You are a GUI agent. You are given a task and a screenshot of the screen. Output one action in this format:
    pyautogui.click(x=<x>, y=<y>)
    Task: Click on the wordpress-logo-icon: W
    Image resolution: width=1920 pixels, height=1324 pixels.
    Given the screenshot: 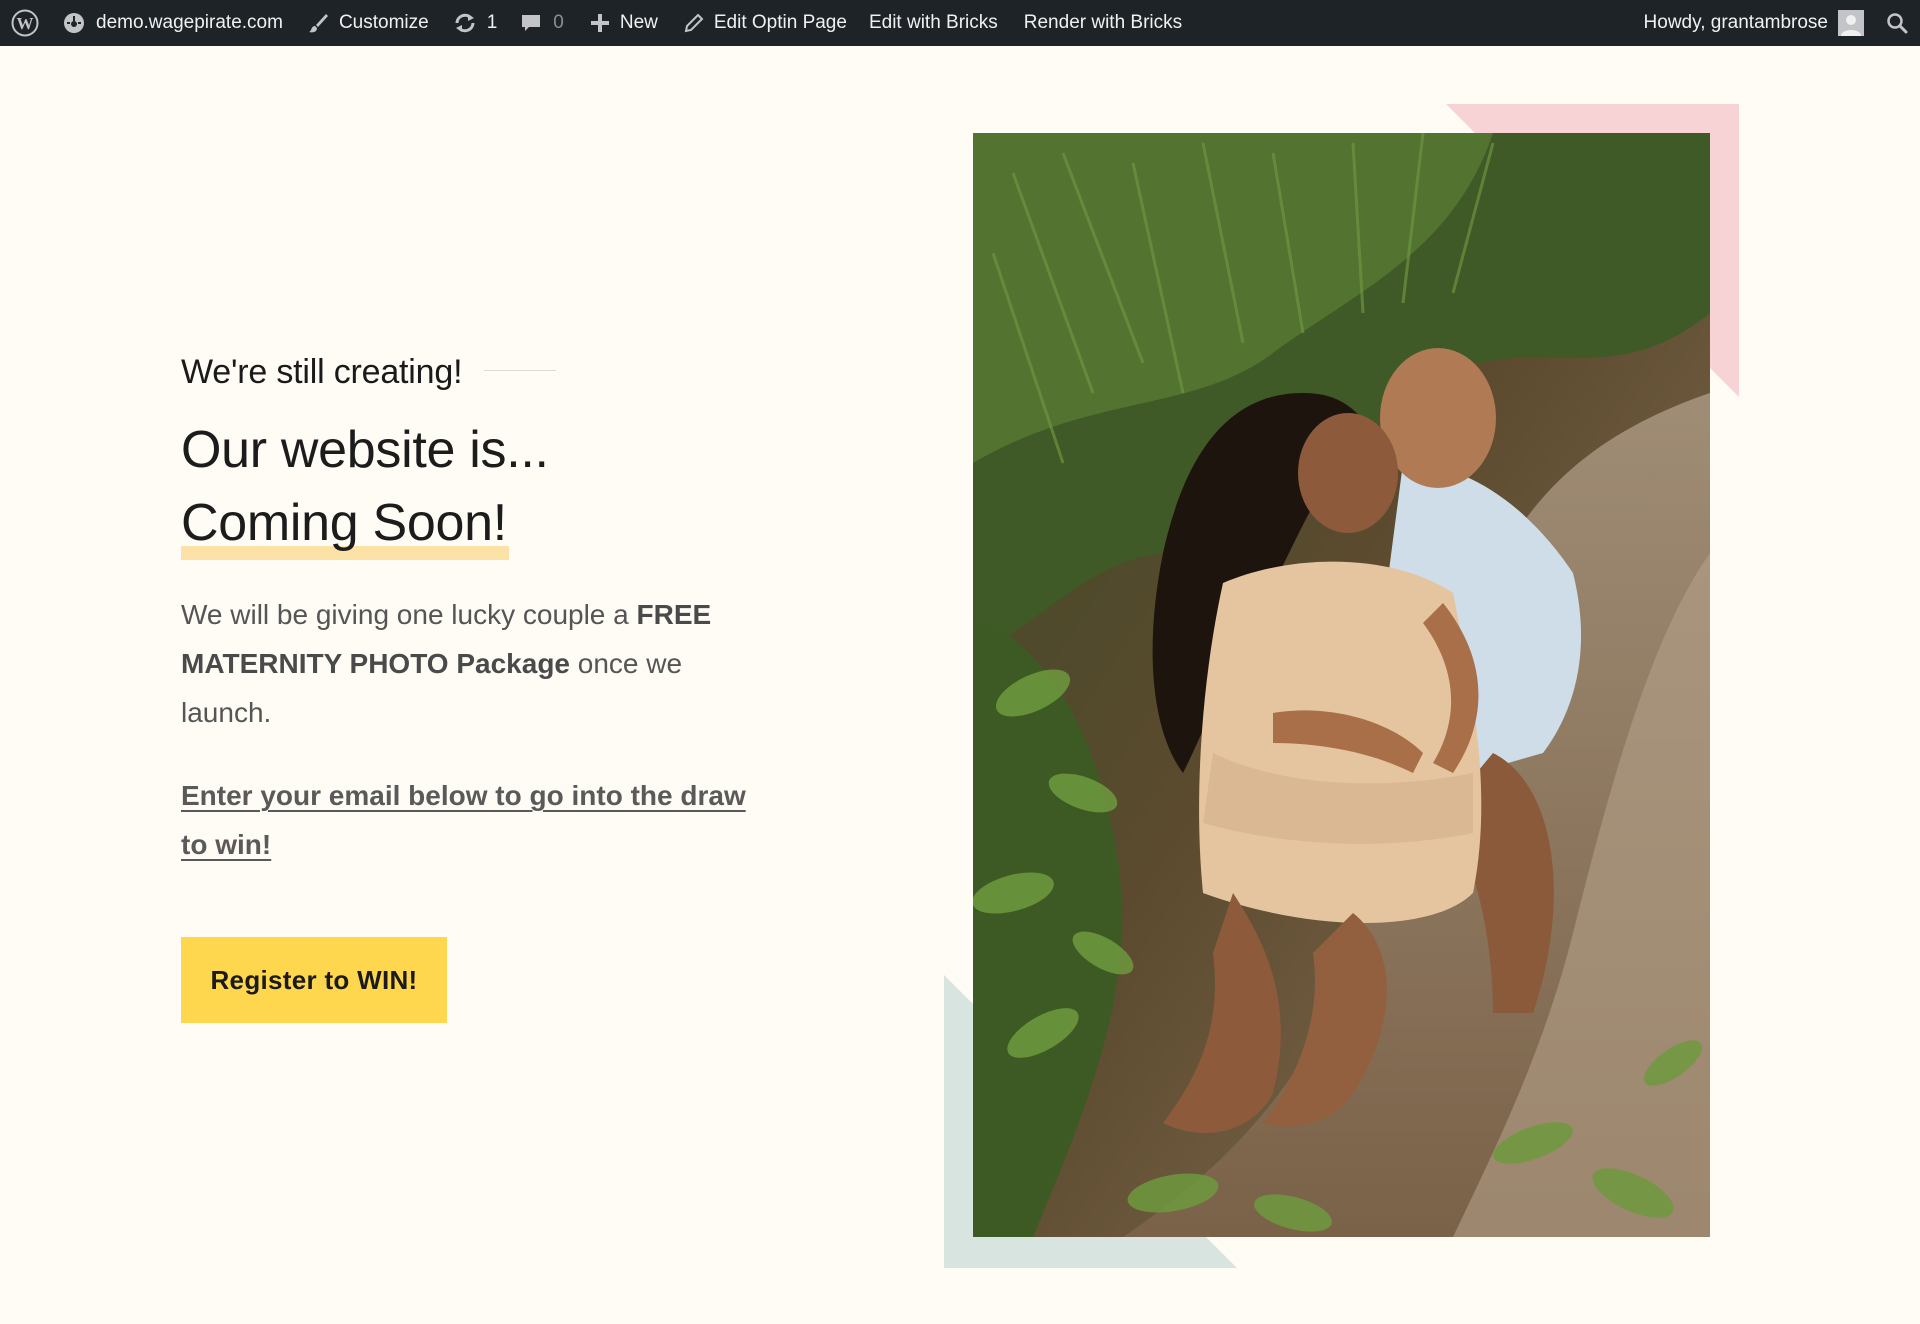 What is the action you would take?
    pyautogui.click(x=25, y=23)
    